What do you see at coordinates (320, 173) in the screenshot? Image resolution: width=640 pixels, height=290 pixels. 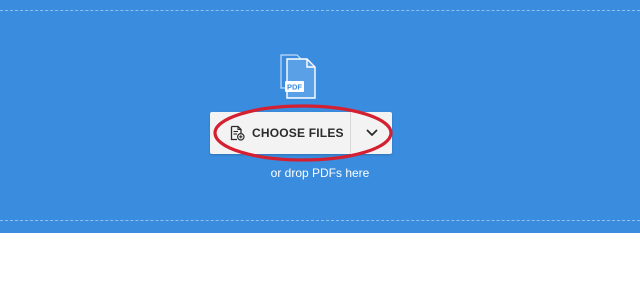 I see `drop-hint-text: or drop PDFs here` at bounding box center [320, 173].